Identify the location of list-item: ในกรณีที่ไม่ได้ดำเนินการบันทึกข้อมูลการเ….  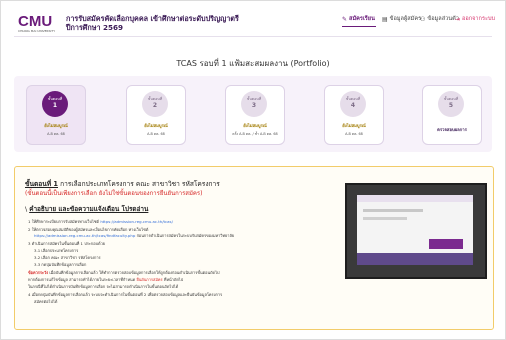
(103, 286).